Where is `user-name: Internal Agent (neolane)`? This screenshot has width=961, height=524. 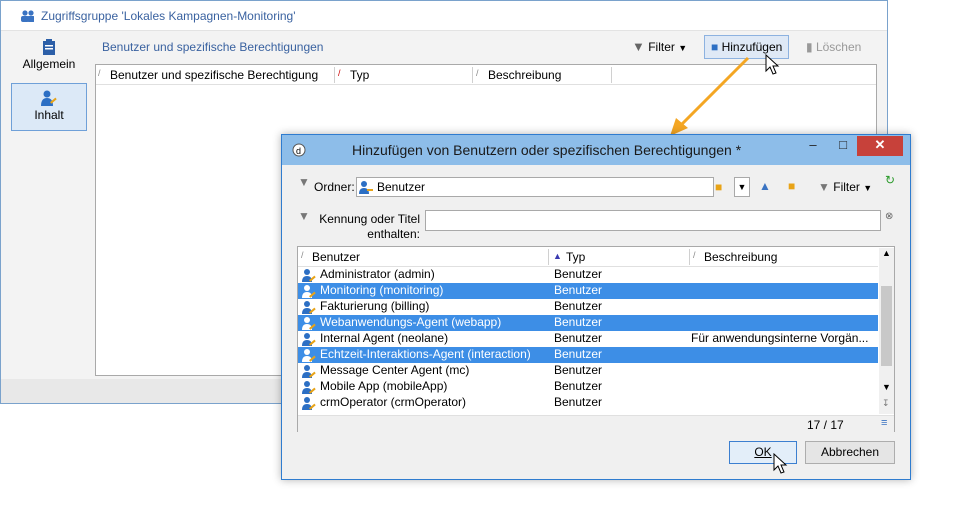
user-name: Internal Agent (neolane) is located at coordinates (384, 338).